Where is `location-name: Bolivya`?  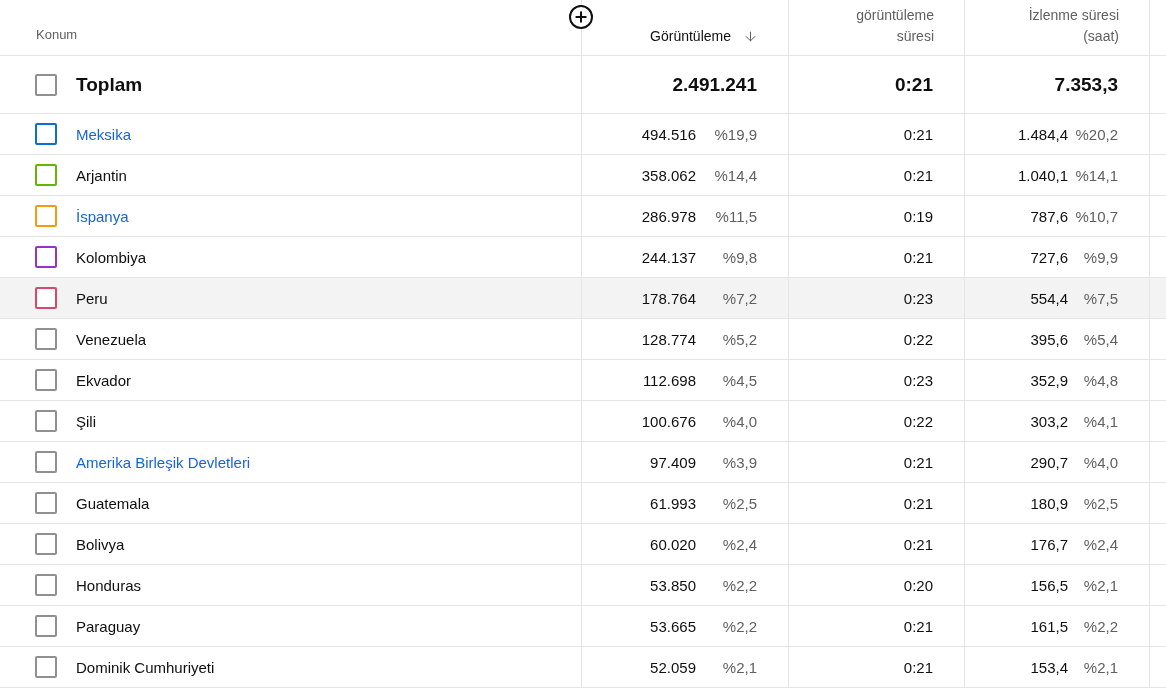
location-name: Bolivya is located at coordinates (100, 544).